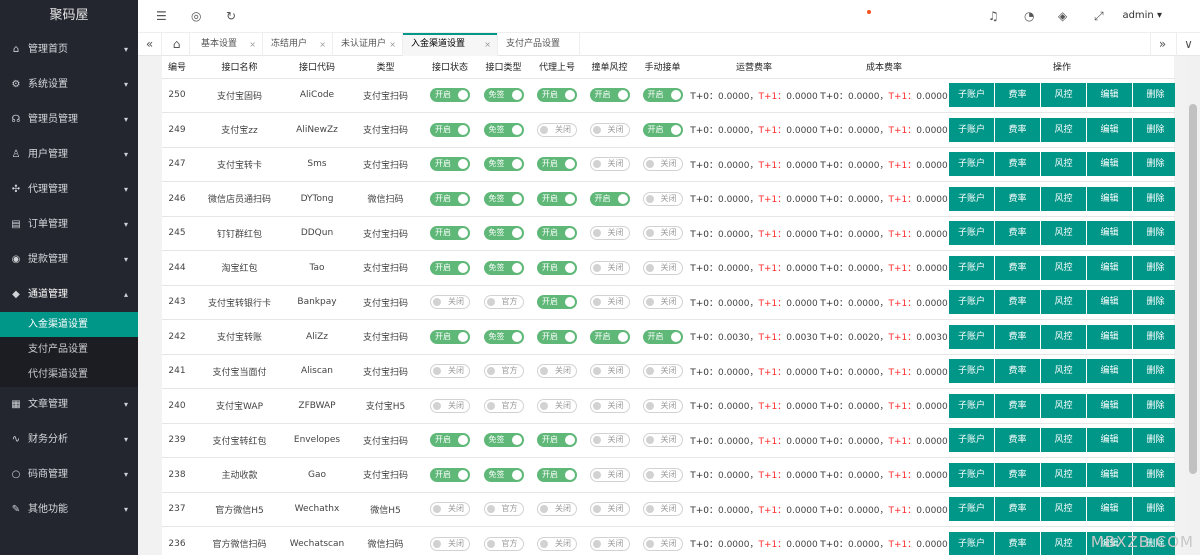 The image size is (1200, 555). I want to click on tag-icon: ◈, so click(1062, 16).